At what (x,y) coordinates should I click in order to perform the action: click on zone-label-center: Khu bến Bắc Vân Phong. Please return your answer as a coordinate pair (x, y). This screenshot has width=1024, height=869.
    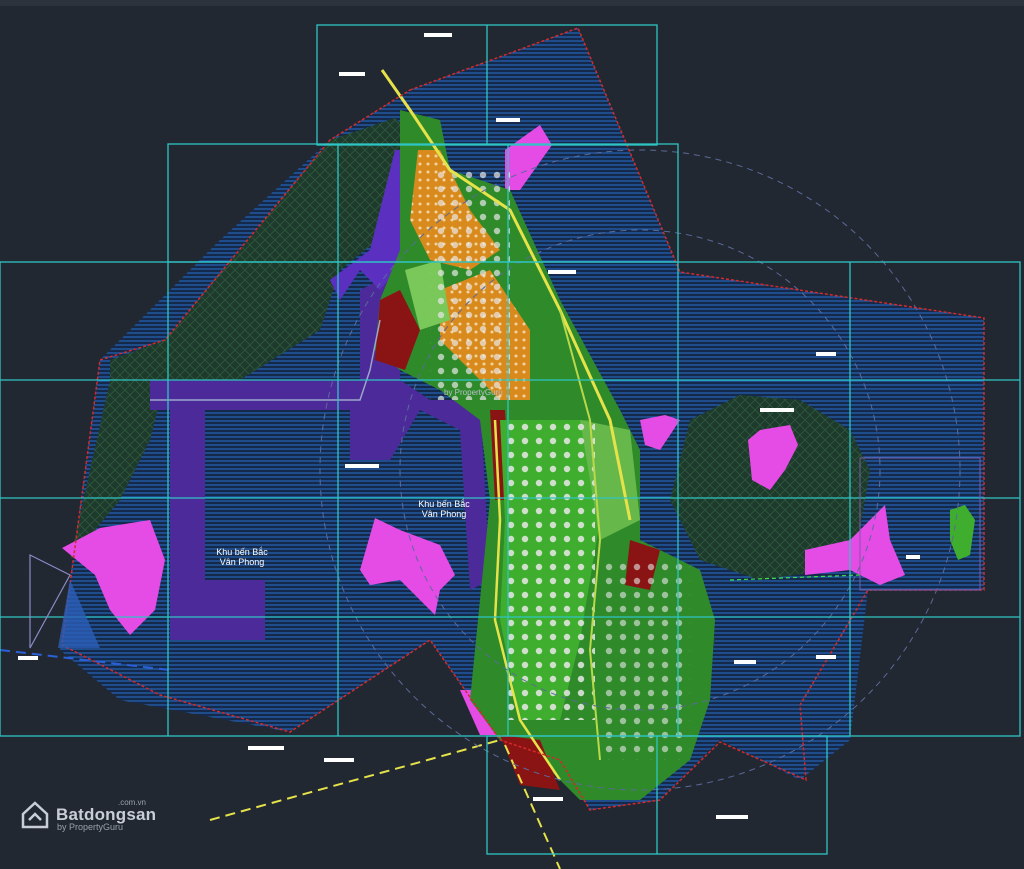
    Looking at the image, I should click on (444, 509).